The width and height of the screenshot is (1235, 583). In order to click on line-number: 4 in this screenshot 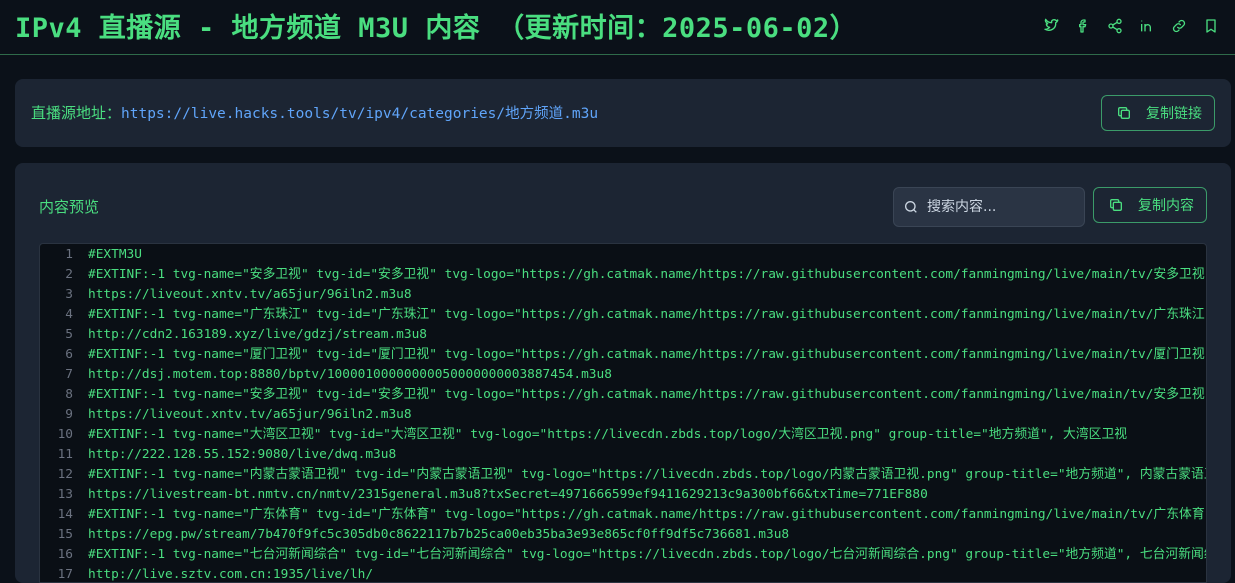, I will do `click(69, 314)`.